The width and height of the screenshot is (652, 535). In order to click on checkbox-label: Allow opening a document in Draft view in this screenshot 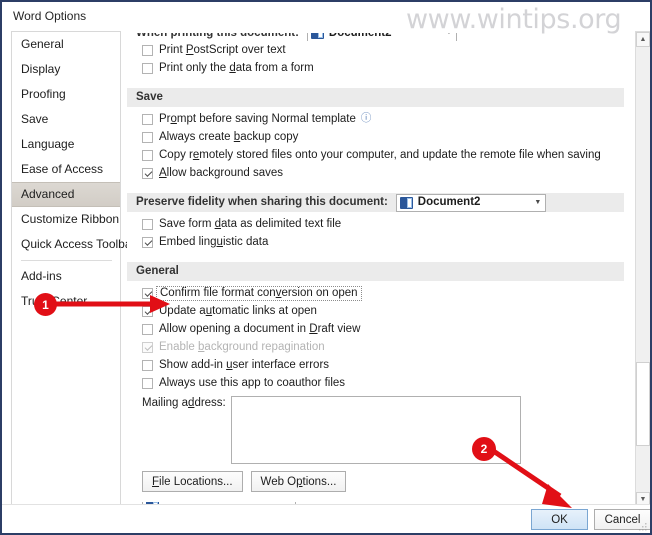, I will do `click(260, 329)`.